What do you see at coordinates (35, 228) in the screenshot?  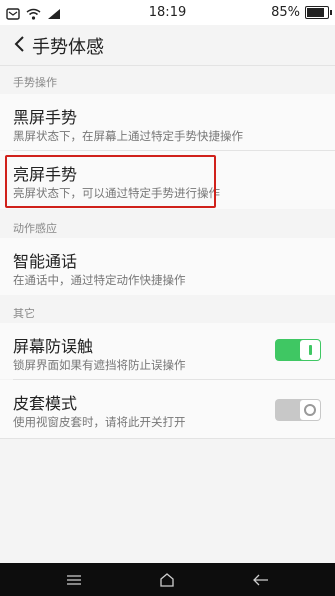 I see `section-label-motion: 动作感应` at bounding box center [35, 228].